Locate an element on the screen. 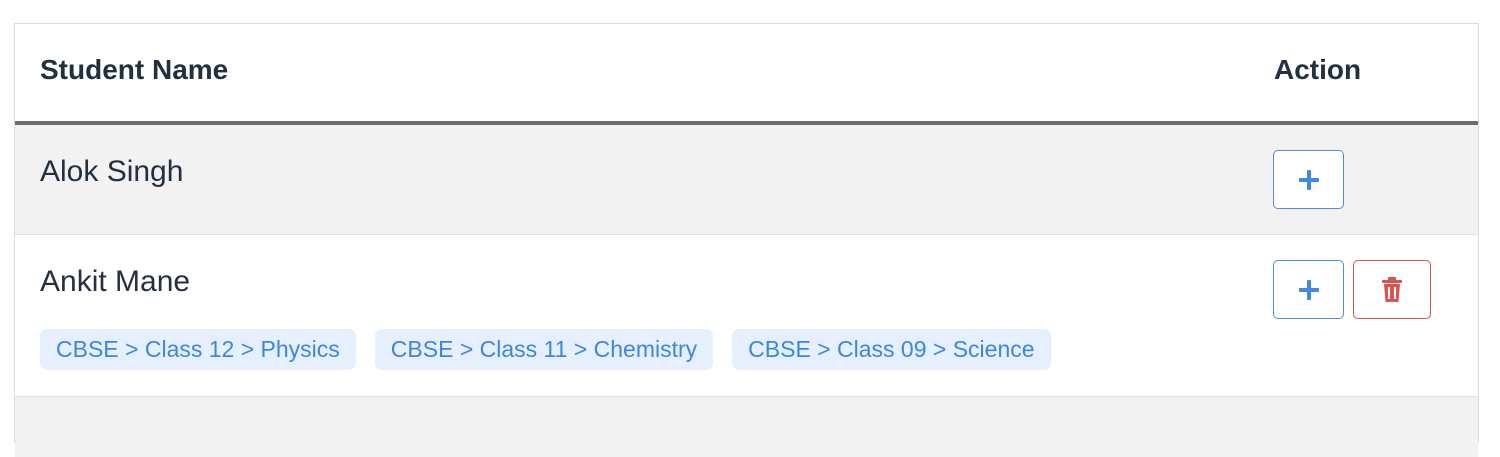 This screenshot has height=457, width=1500. column-header-student-name: Student Name is located at coordinates (134, 69).